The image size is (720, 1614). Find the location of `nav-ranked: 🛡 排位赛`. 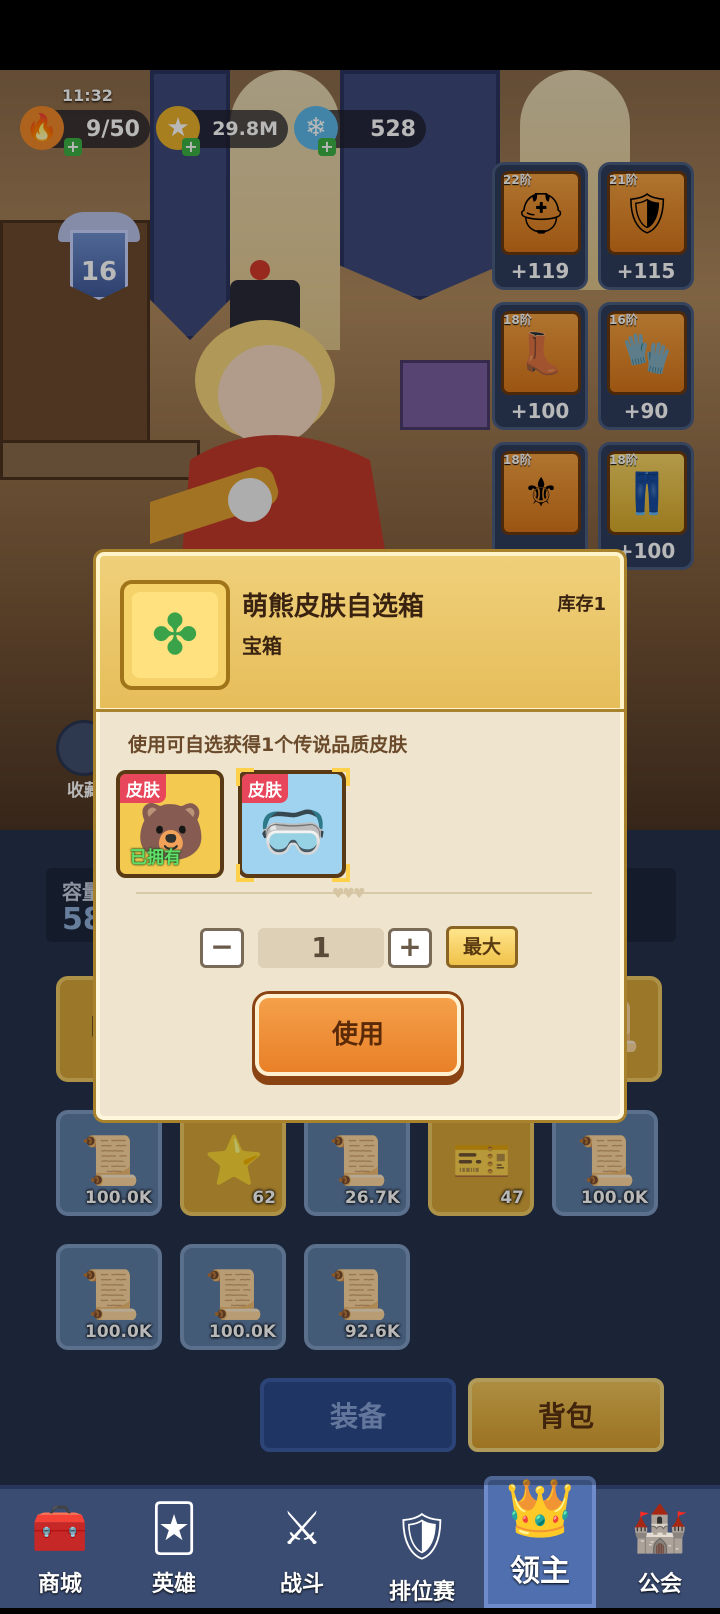

nav-ranked: 🛡 排位赛 is located at coordinates (422, 1559).